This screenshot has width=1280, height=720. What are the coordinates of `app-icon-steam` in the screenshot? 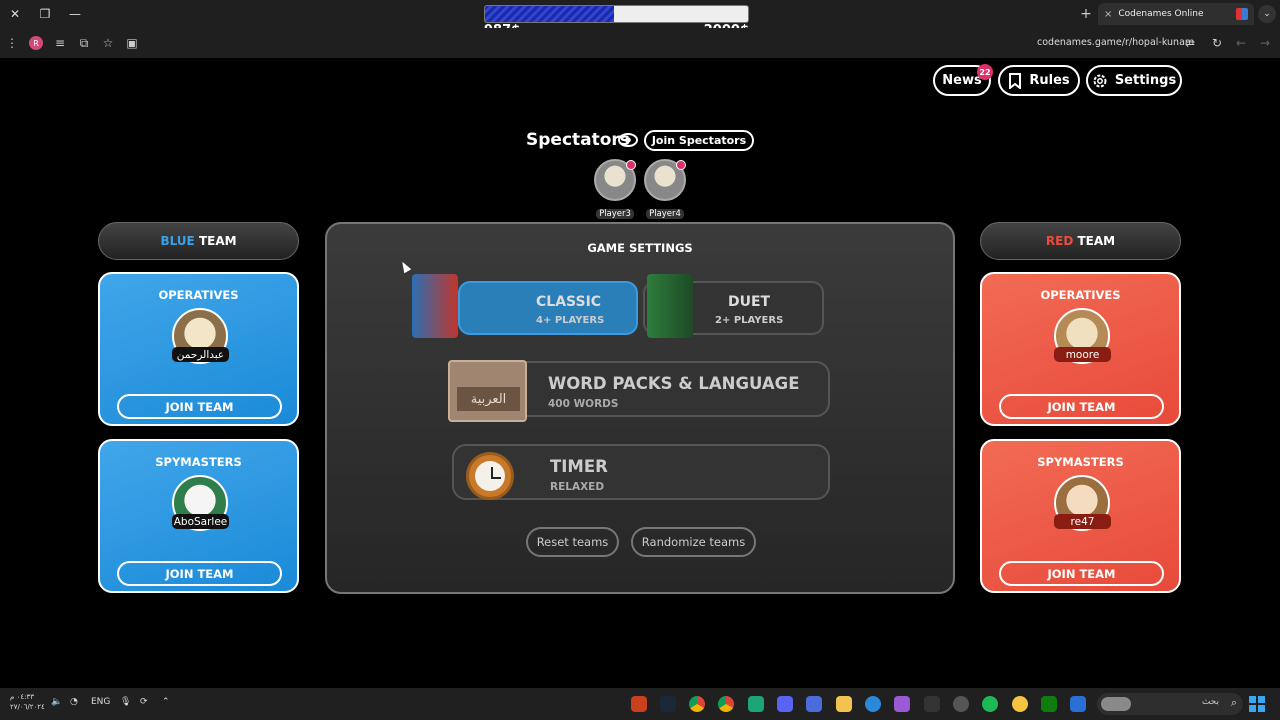 It's located at (668, 704).